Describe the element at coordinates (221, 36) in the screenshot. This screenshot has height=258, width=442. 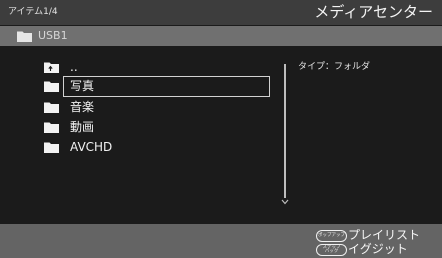
I see `path-bar: USB1` at that location.